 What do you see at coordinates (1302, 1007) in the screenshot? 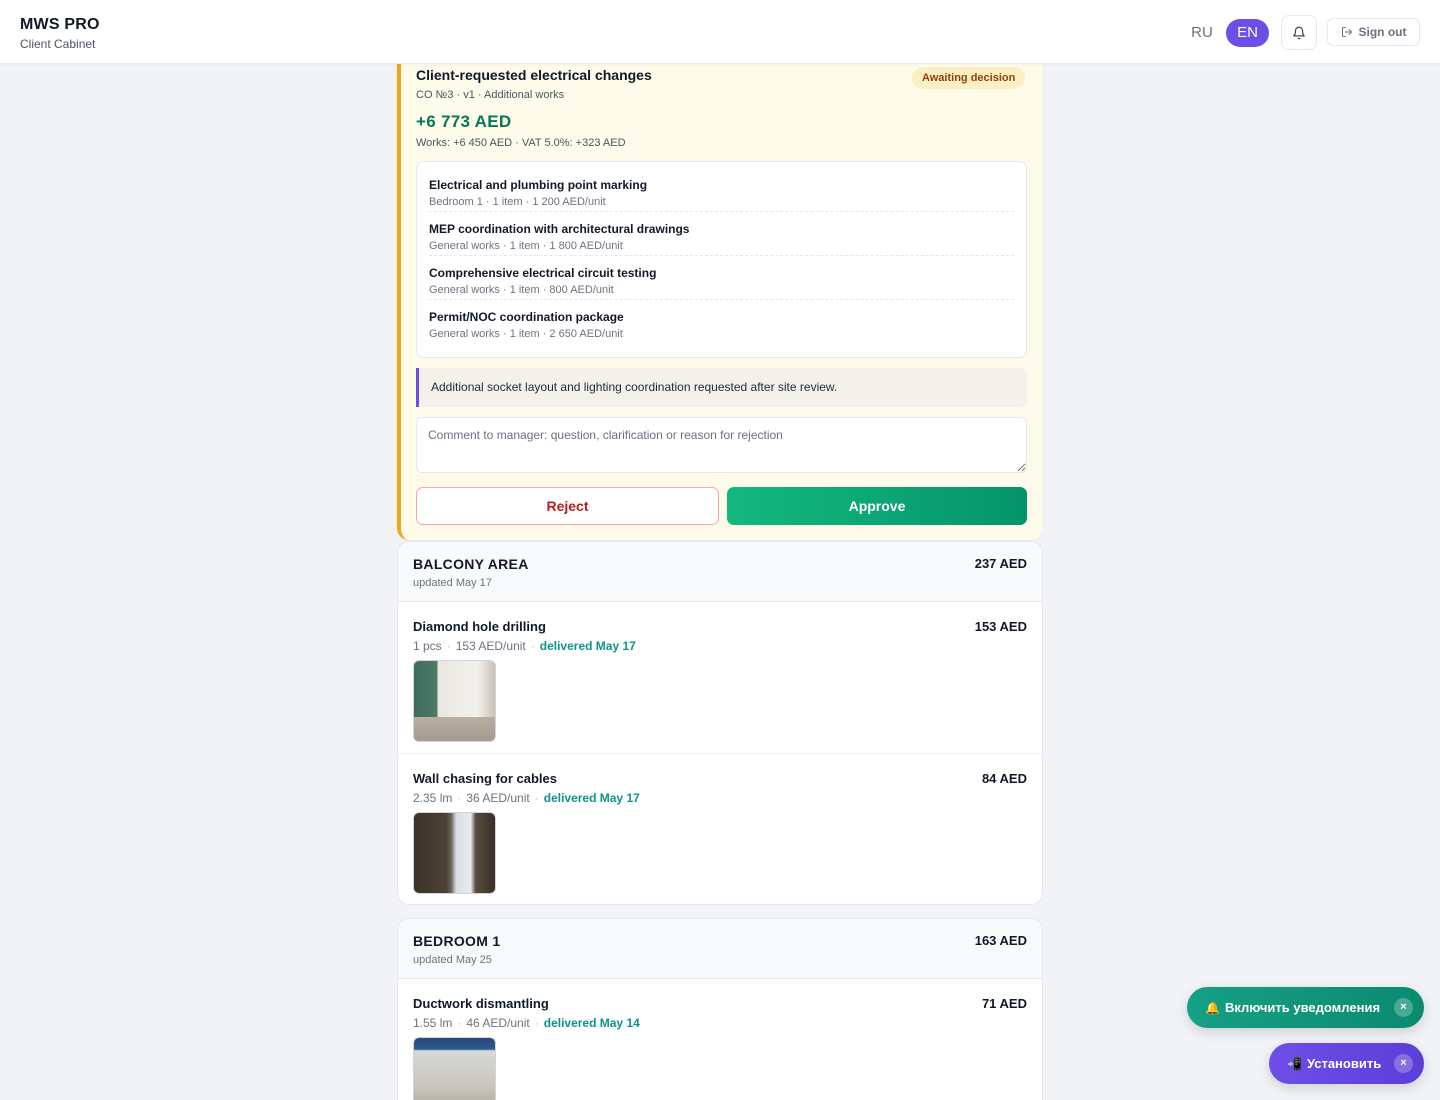
I see `enable-notifications-label: Включить уведомления` at bounding box center [1302, 1007].